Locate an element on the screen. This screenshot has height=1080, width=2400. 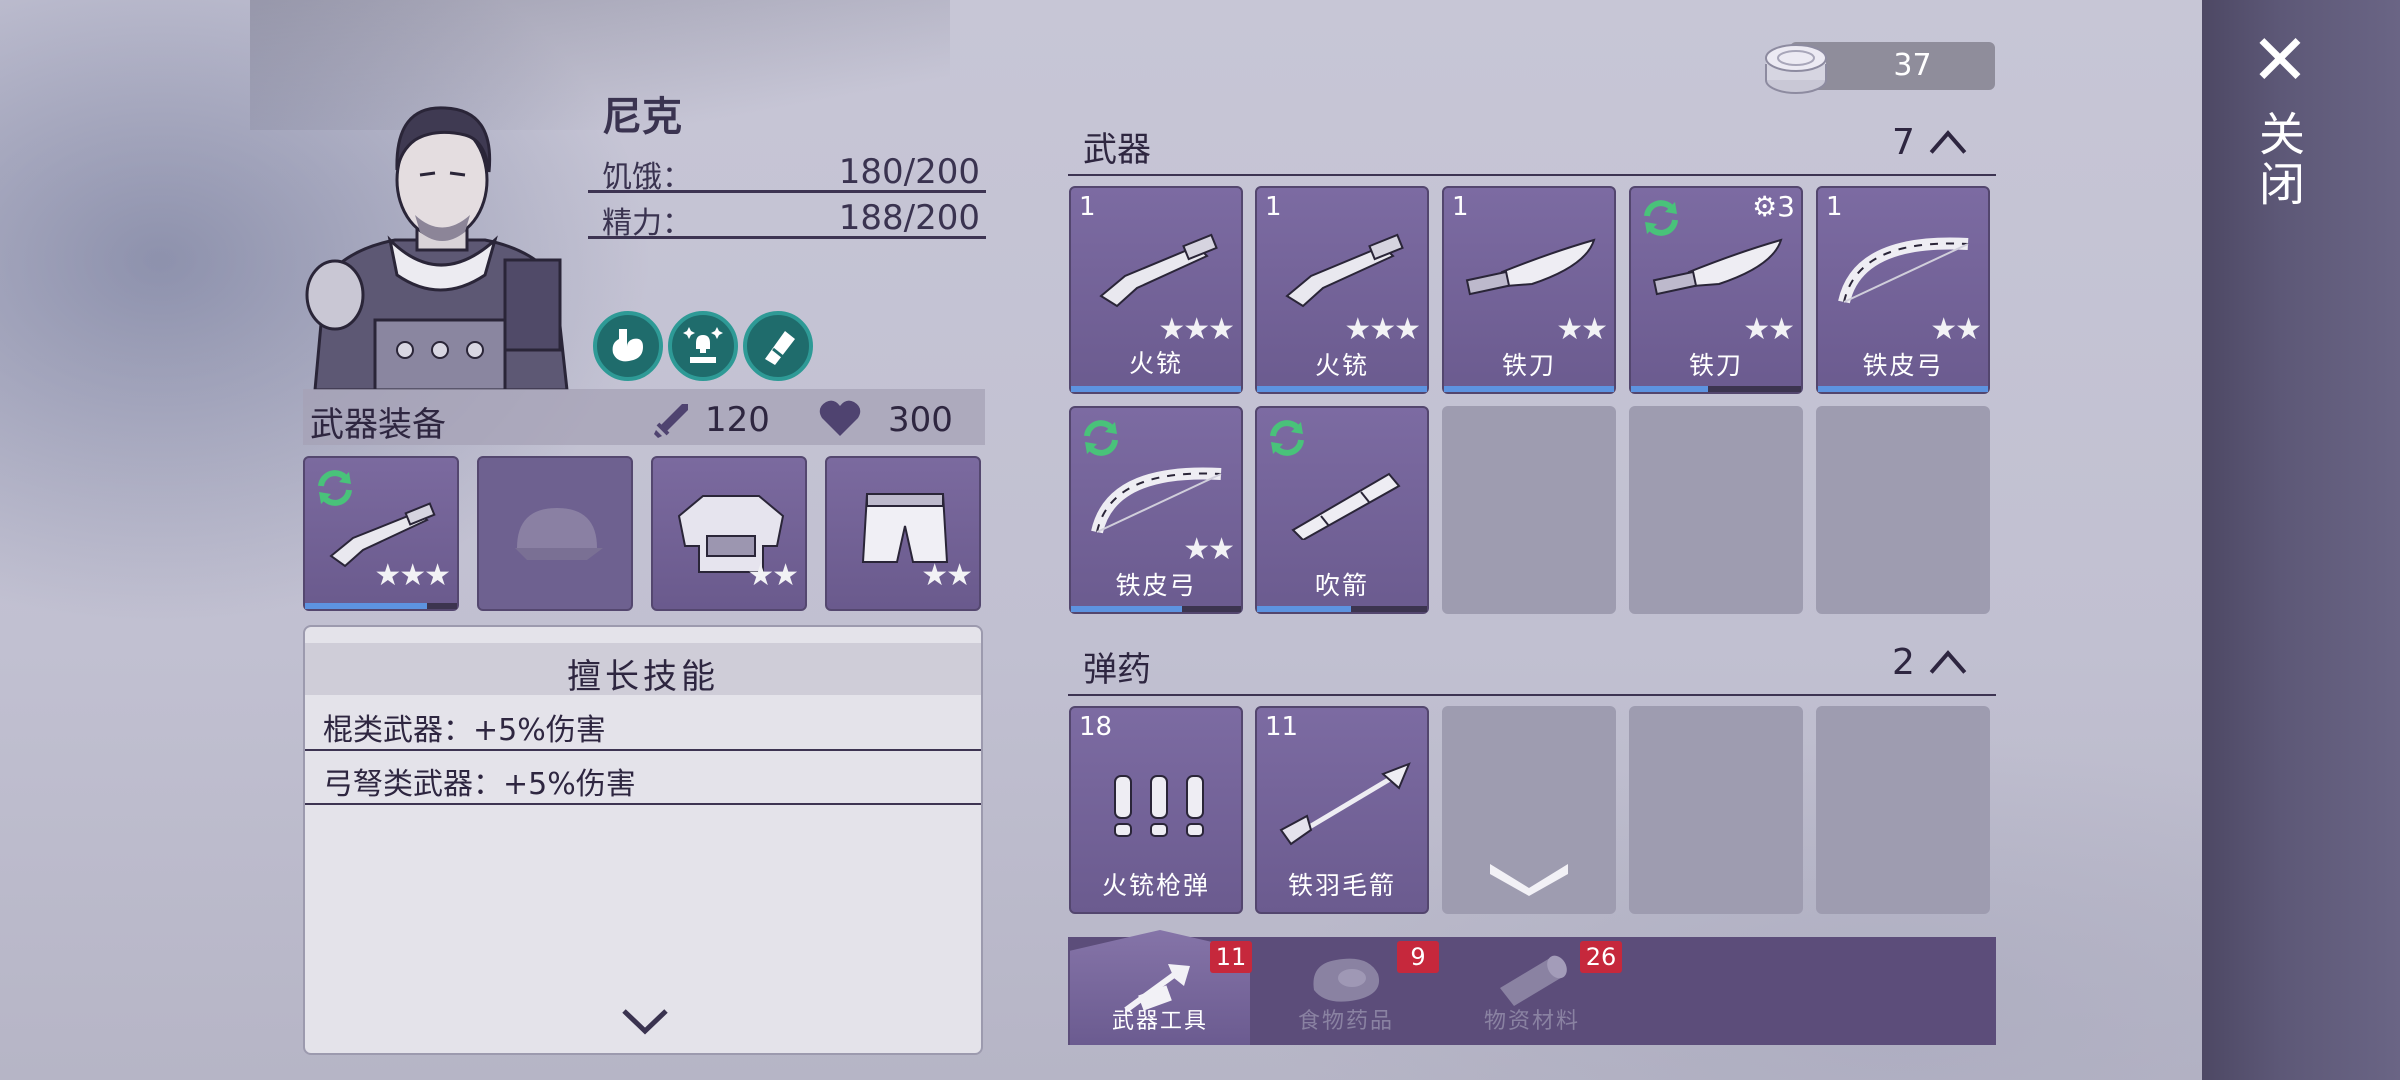
blowpipe-icon is located at coordinates (1346, 506).